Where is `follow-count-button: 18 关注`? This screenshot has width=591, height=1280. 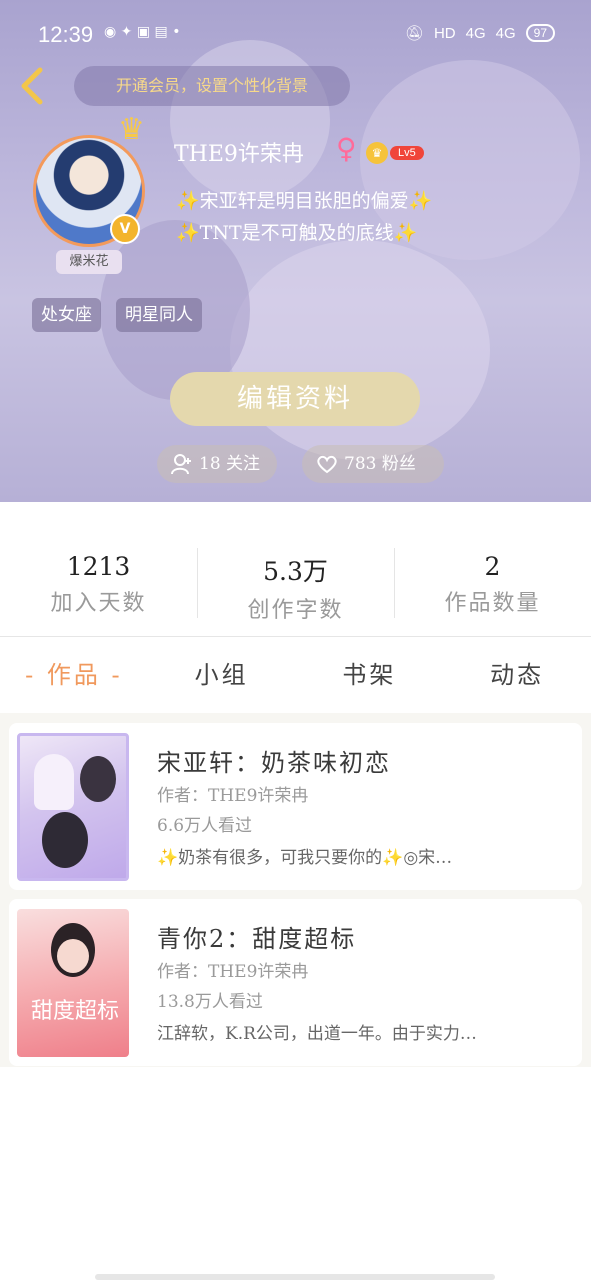 follow-count-button: 18 关注 is located at coordinates (217, 464).